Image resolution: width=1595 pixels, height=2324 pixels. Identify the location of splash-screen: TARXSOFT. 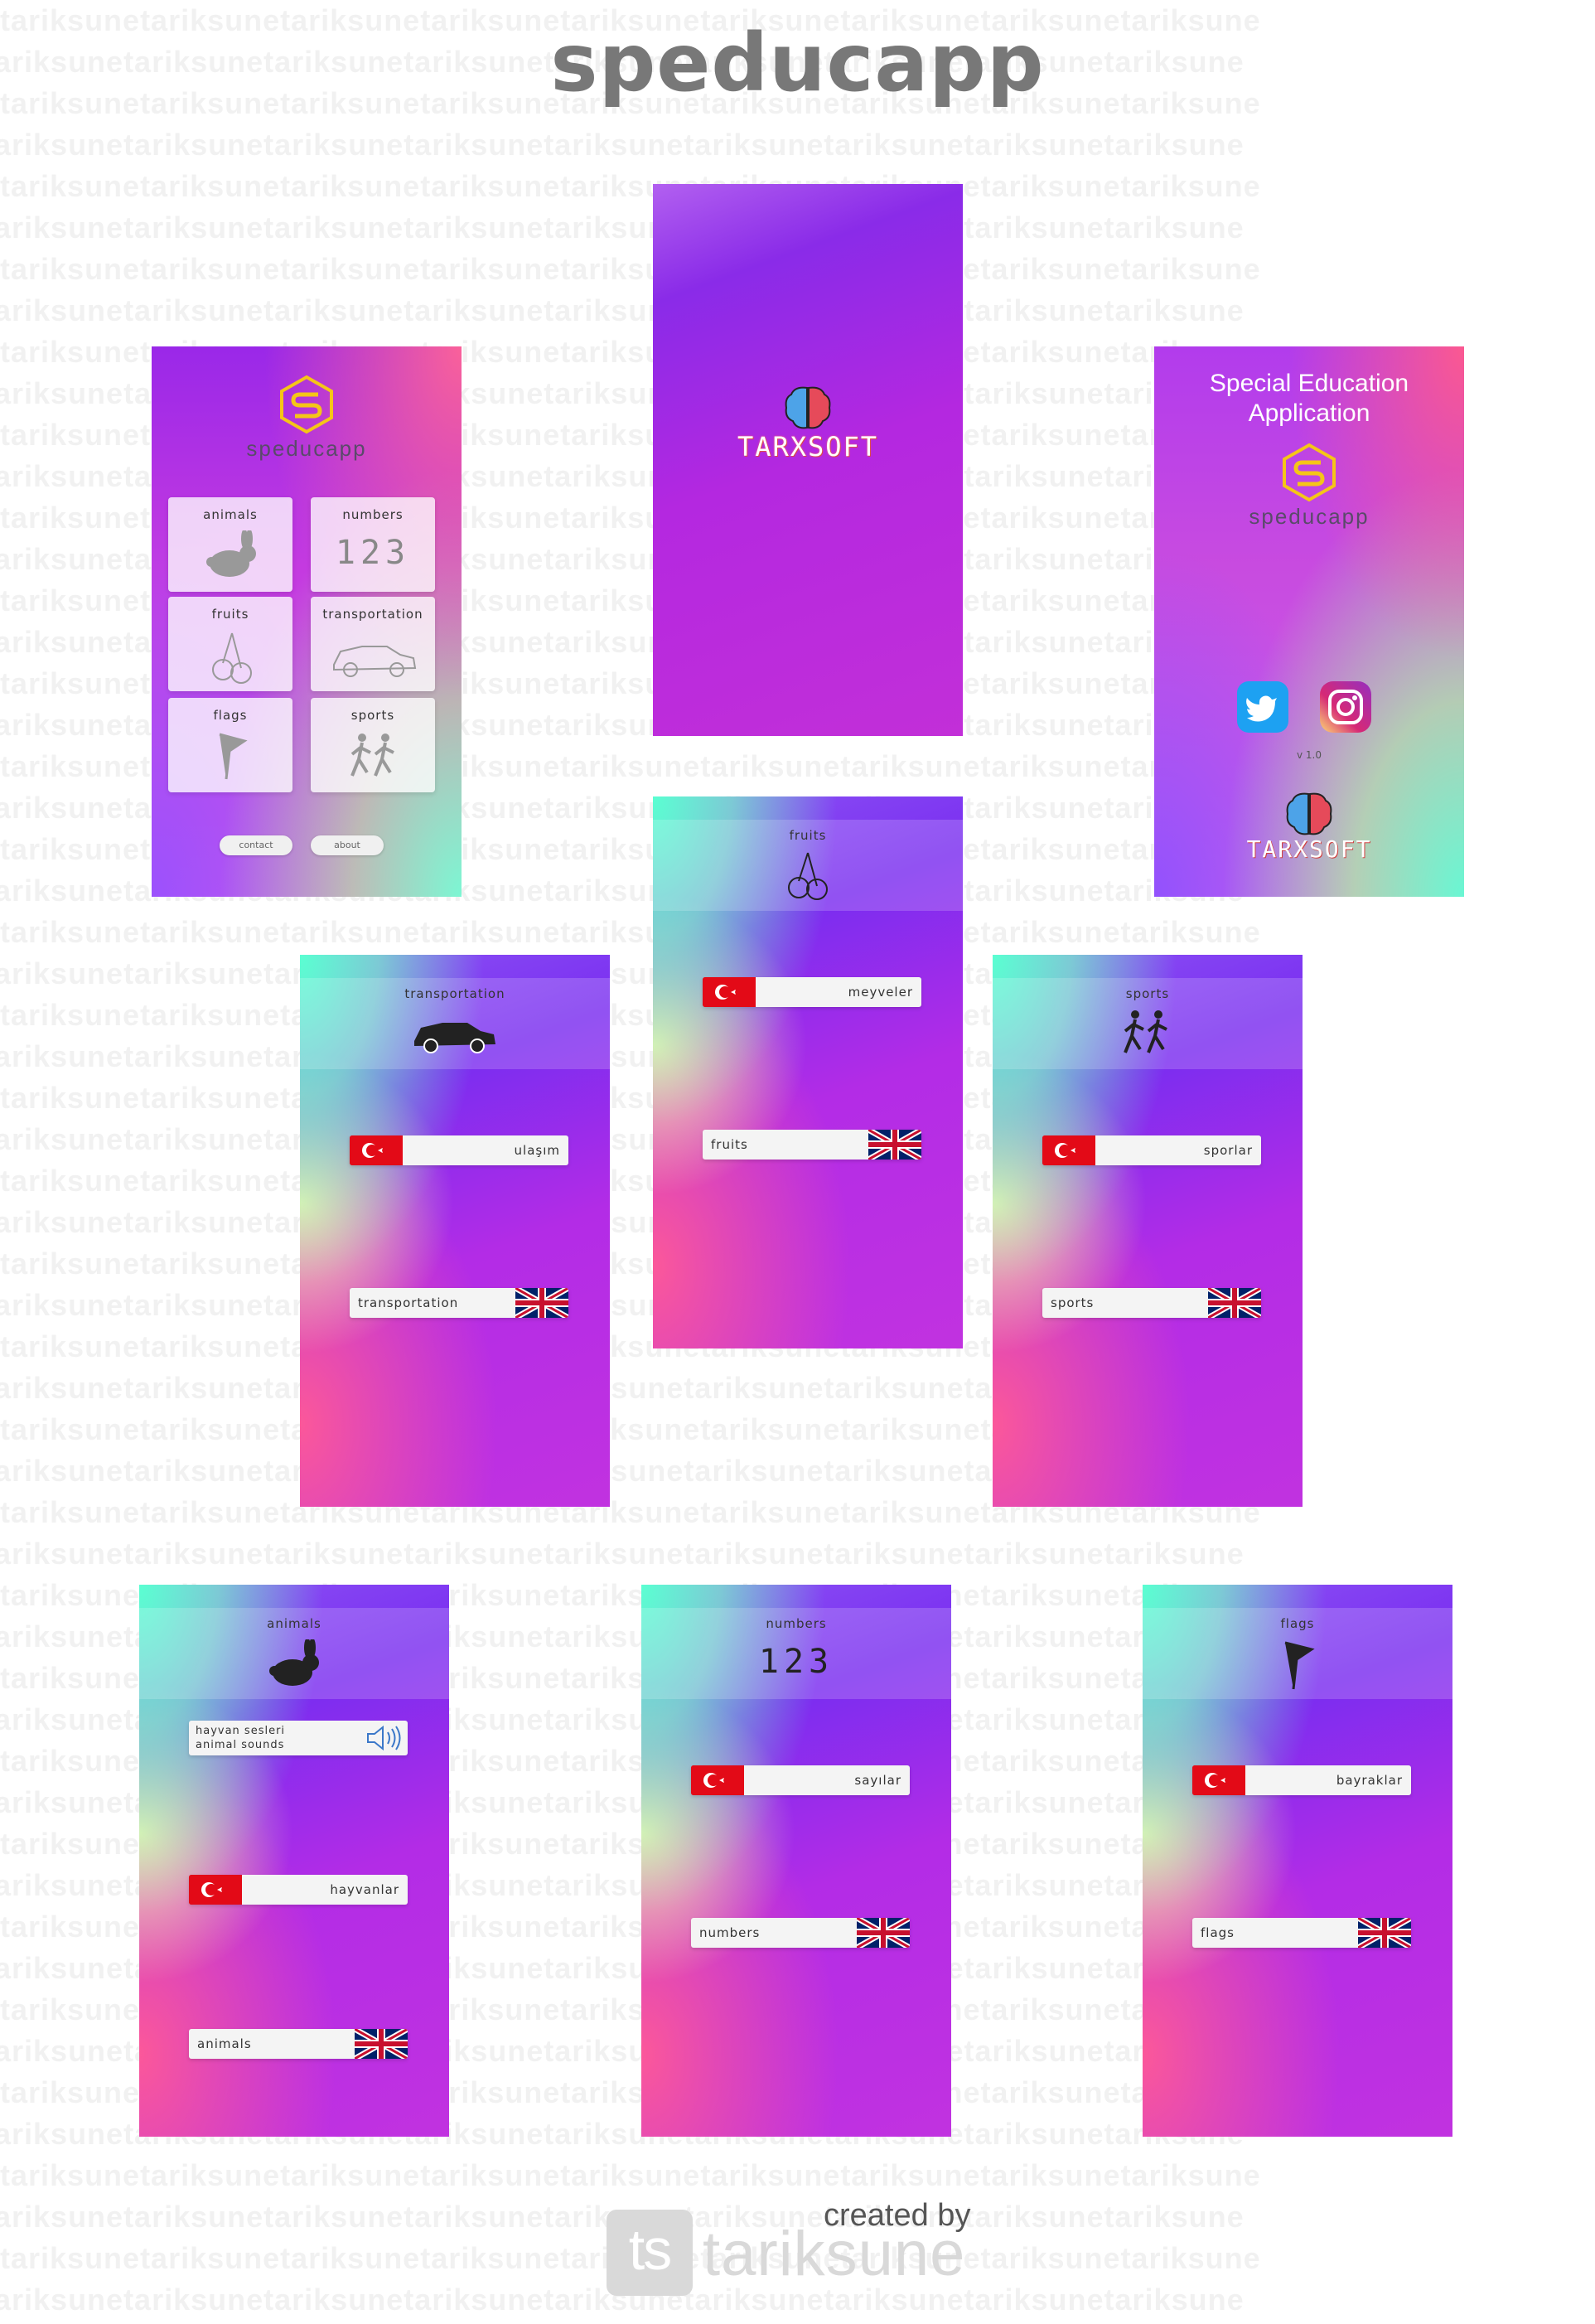
(808, 460).